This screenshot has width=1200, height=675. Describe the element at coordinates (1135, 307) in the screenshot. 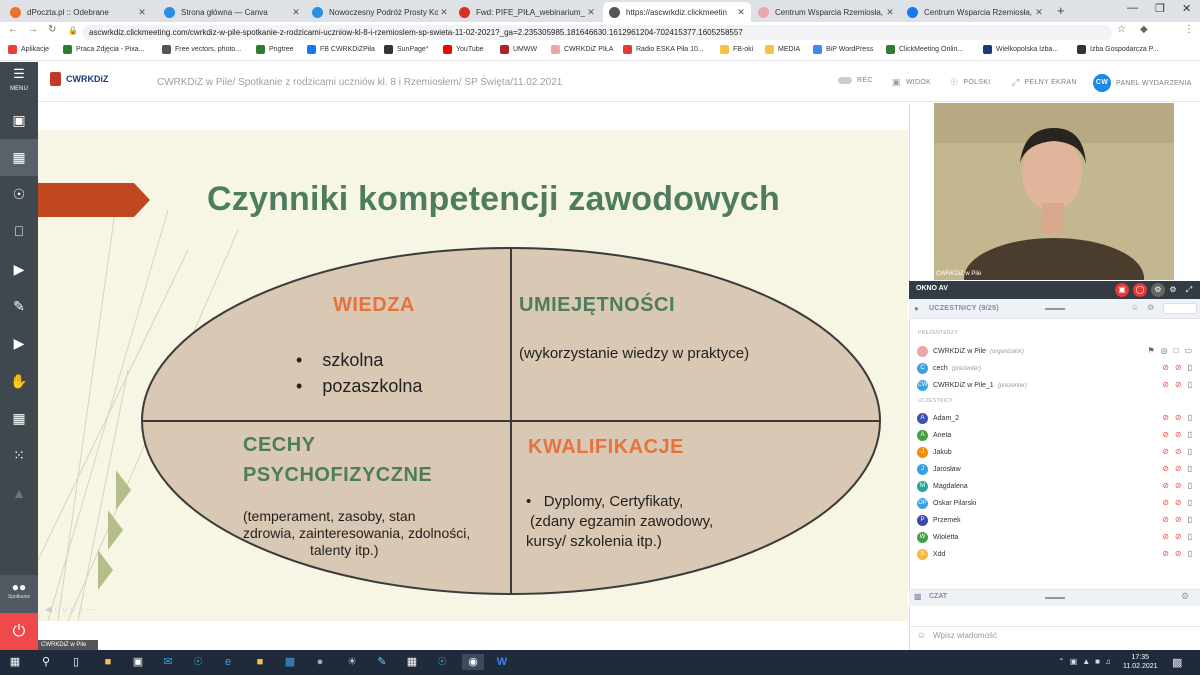

I see `add-user-icon: ☺` at that location.